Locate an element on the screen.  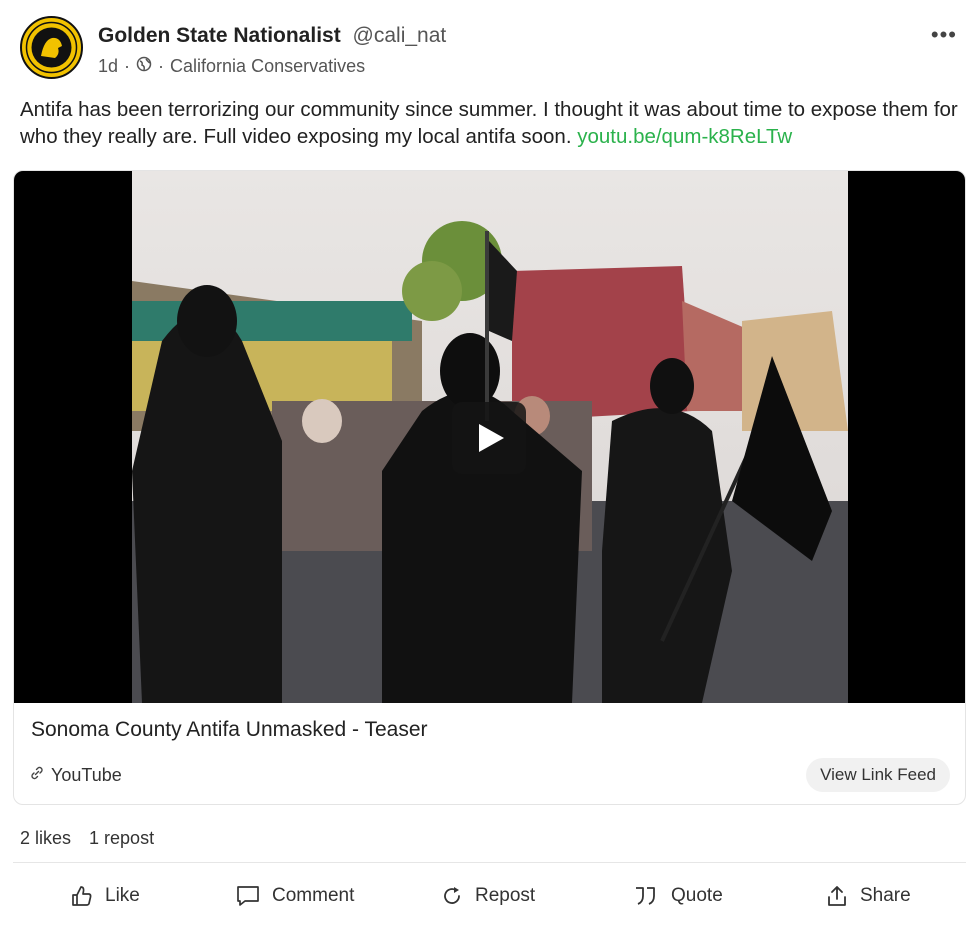
more-options-icon: ••• is located at coordinates (944, 35).